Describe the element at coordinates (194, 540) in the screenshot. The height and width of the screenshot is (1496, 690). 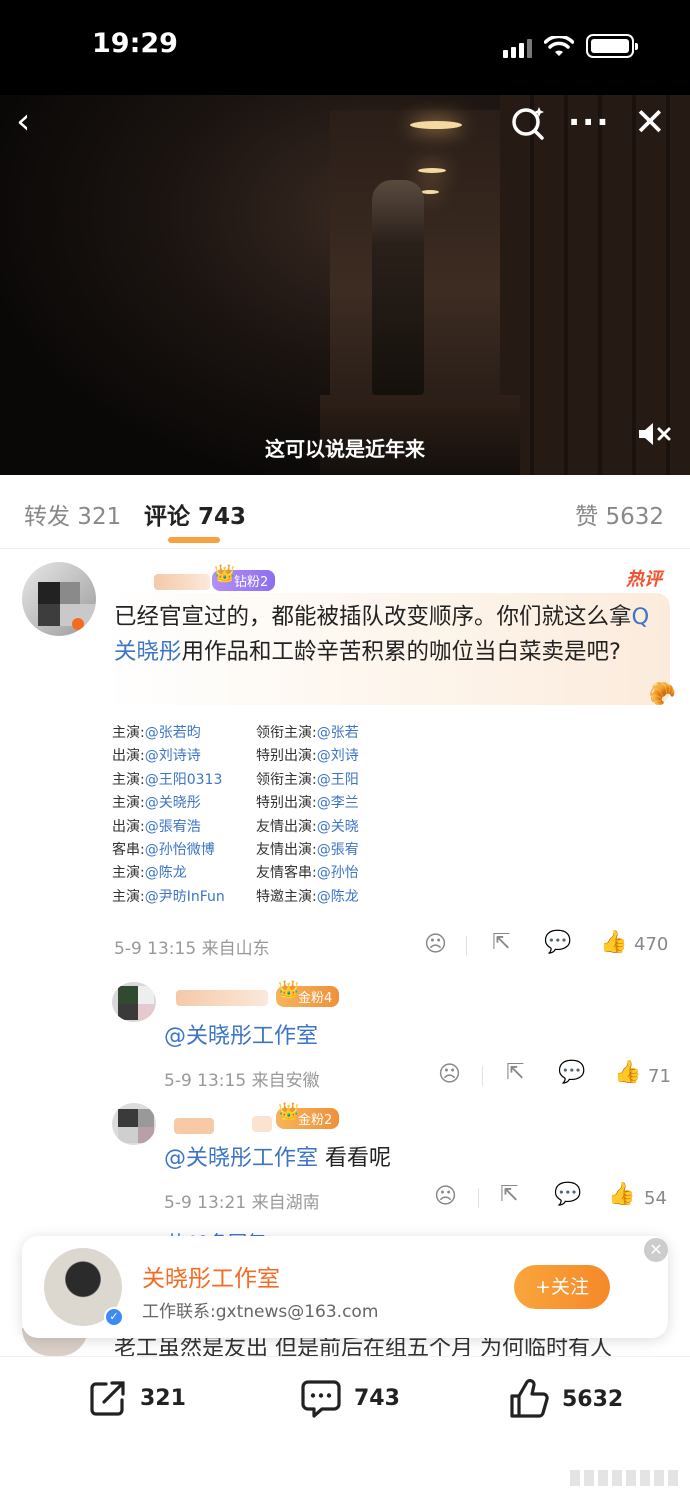
I see `tab-active-indicator` at that location.